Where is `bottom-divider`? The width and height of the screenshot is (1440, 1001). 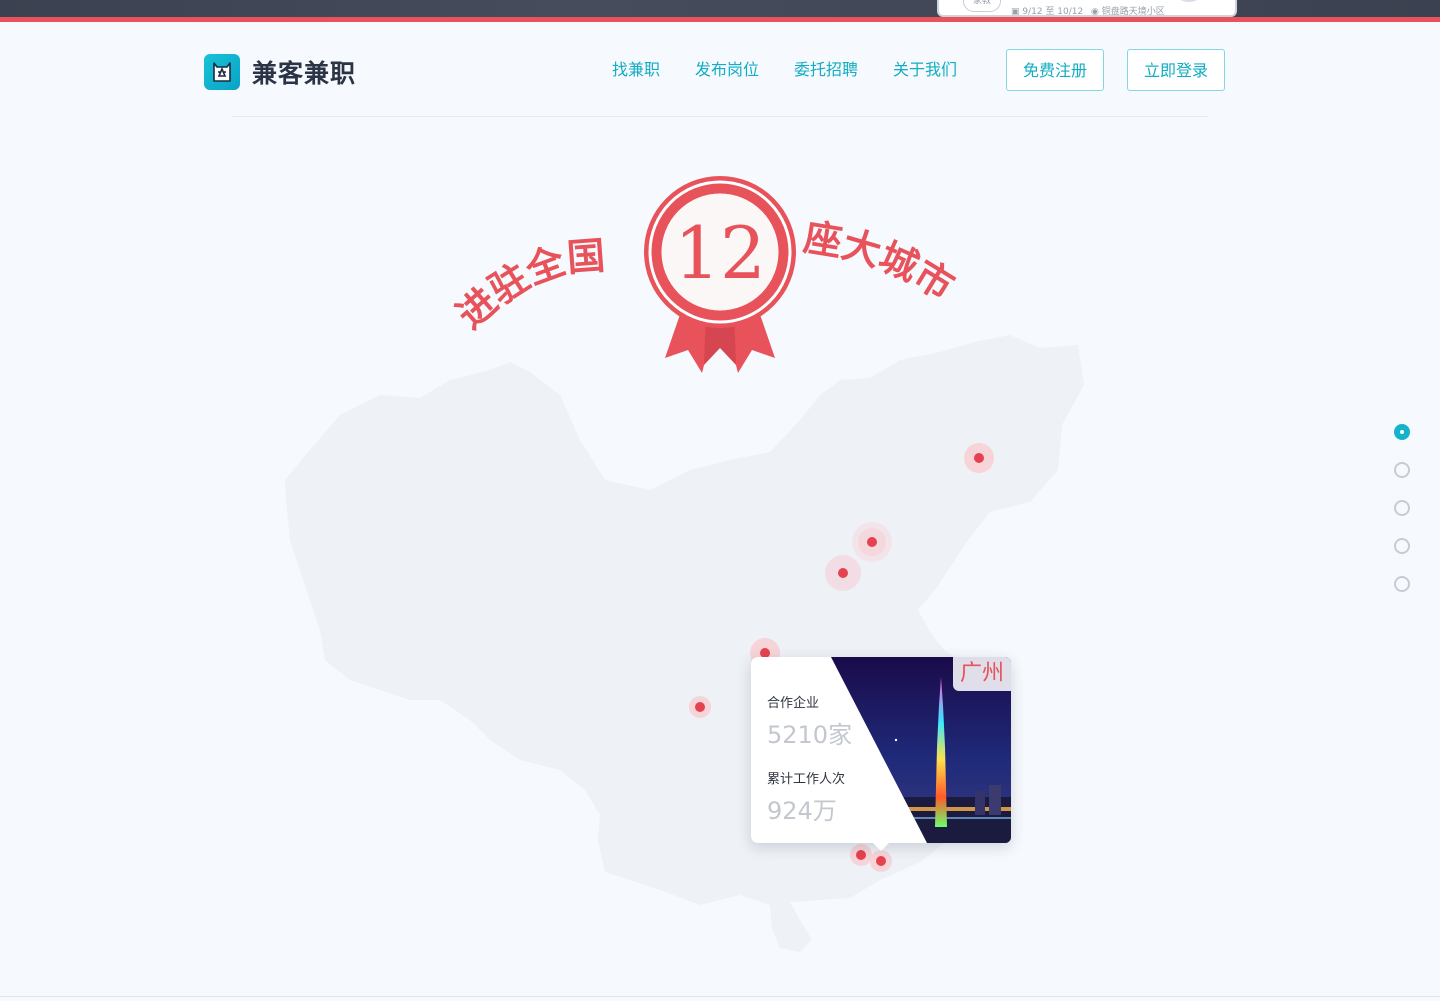 bottom-divider is located at coordinates (720, 996).